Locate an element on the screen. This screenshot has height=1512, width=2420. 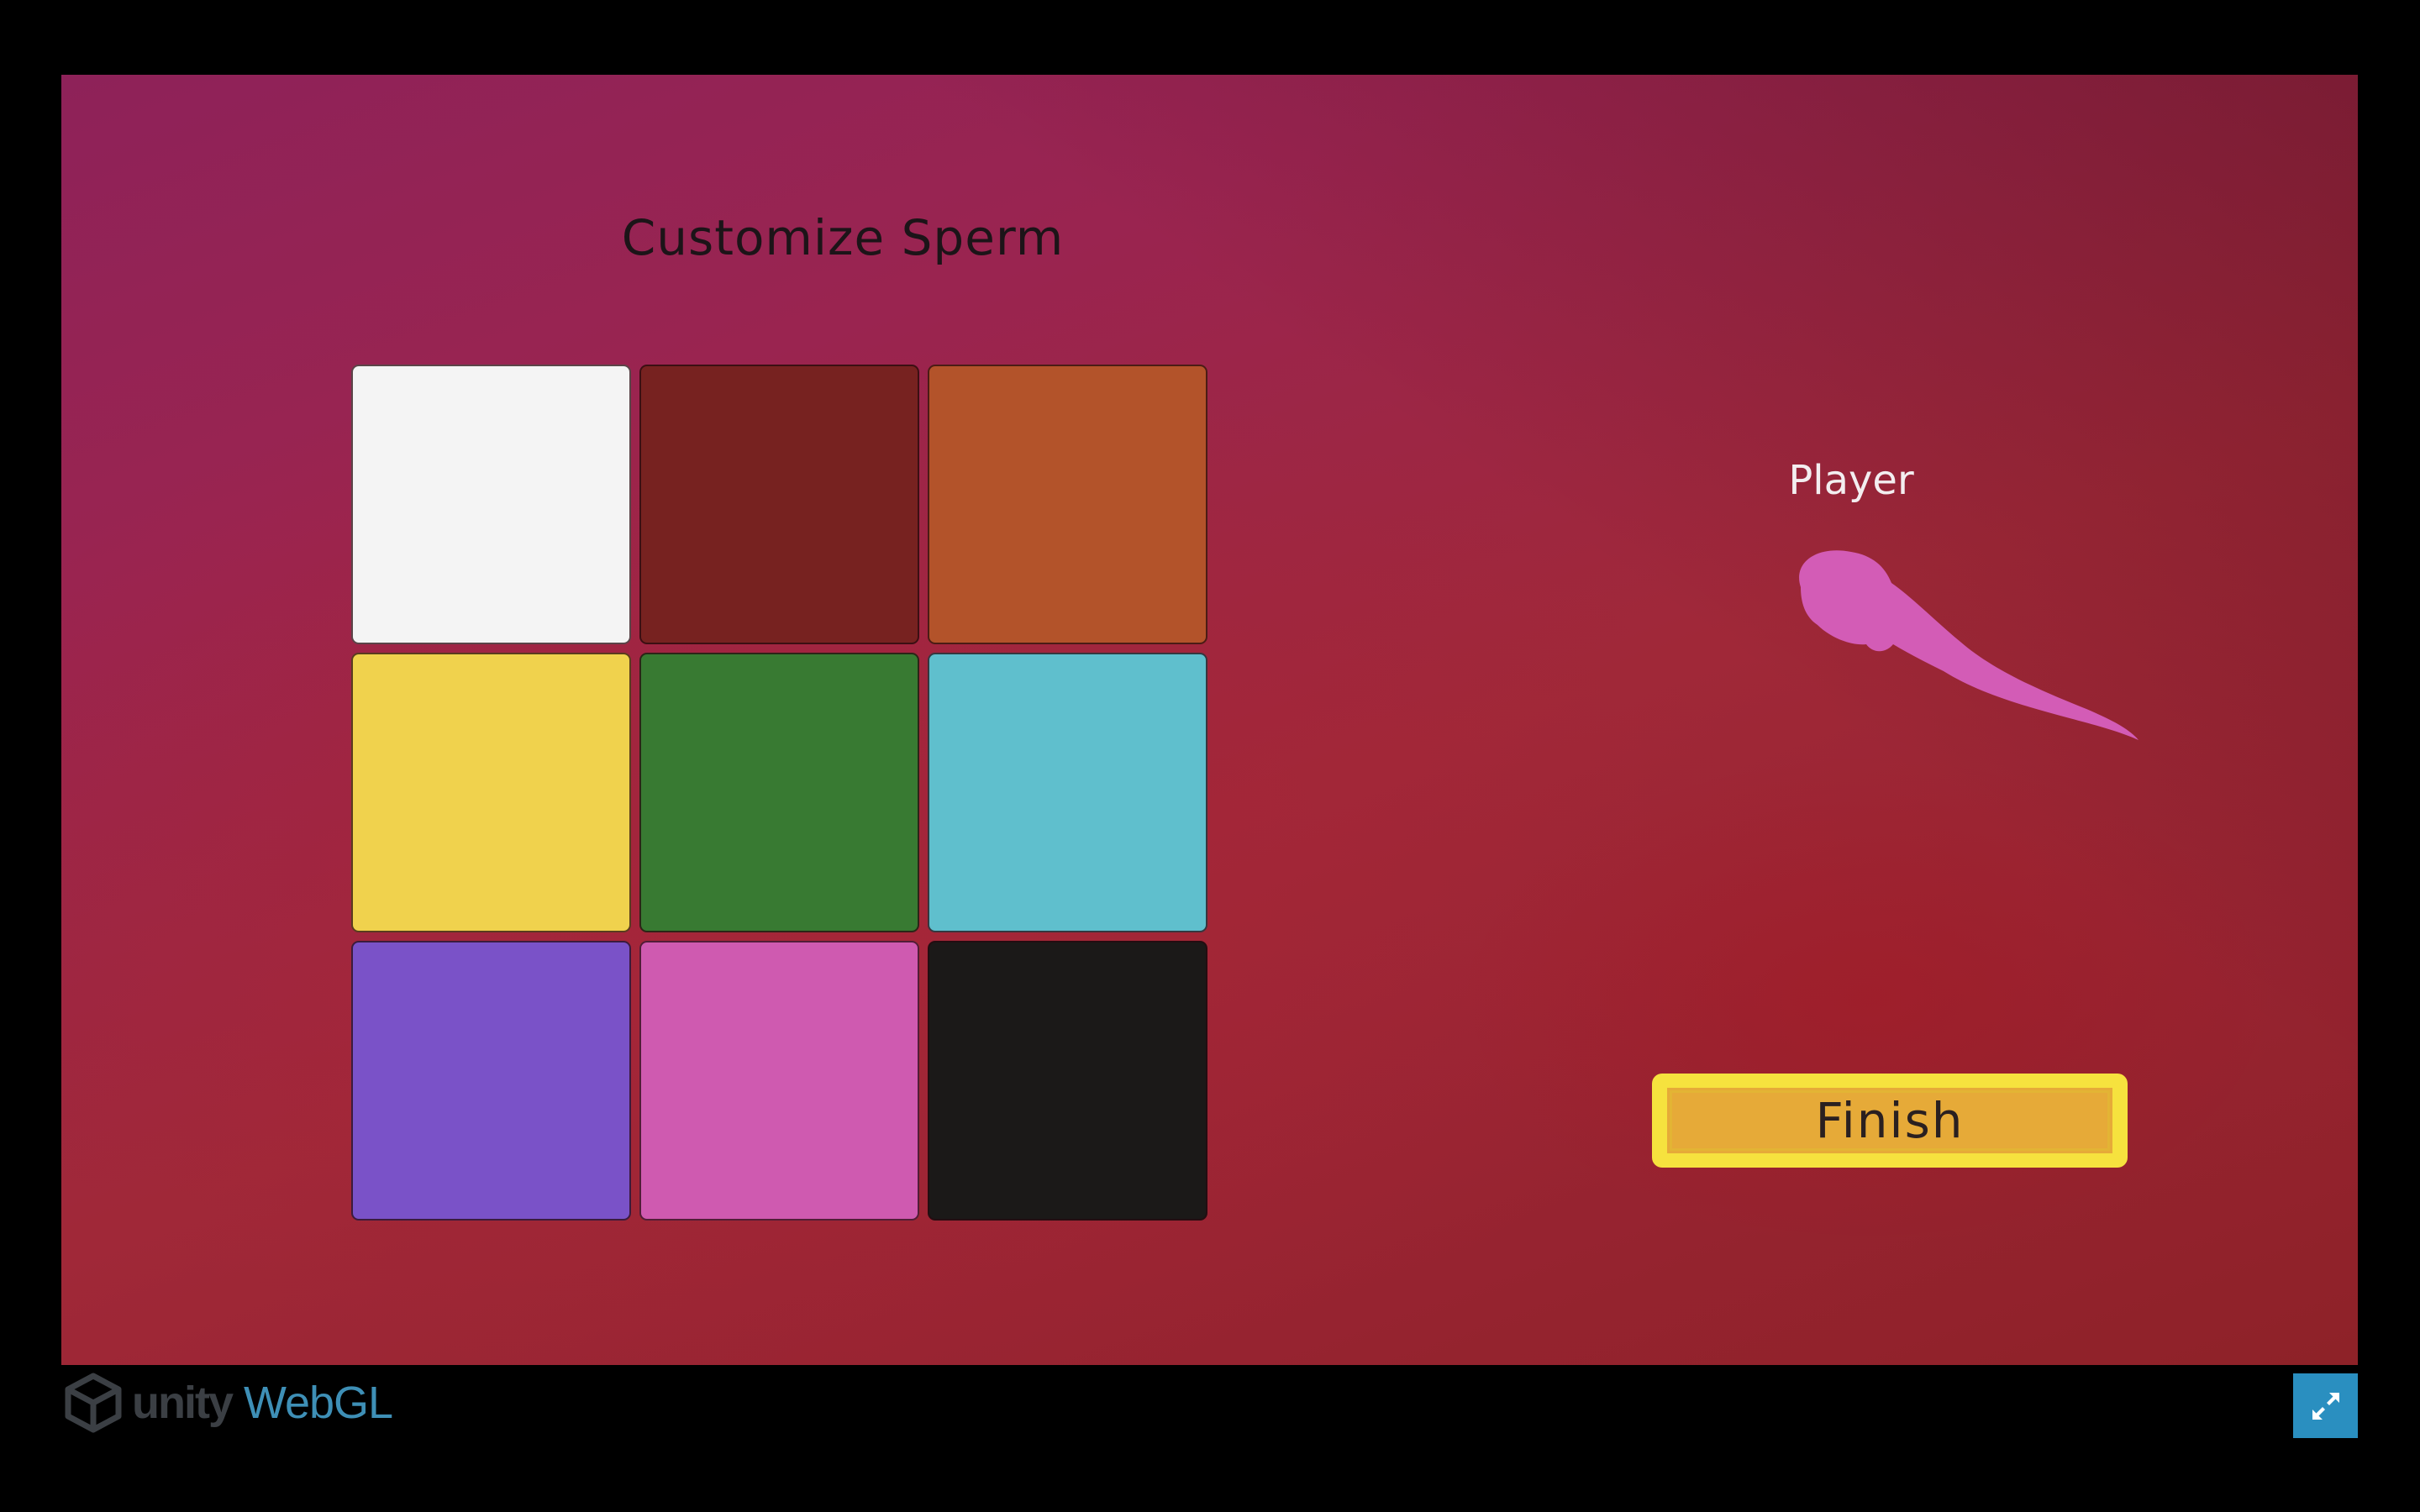
unity-text: unity is located at coordinates (183, 1403).